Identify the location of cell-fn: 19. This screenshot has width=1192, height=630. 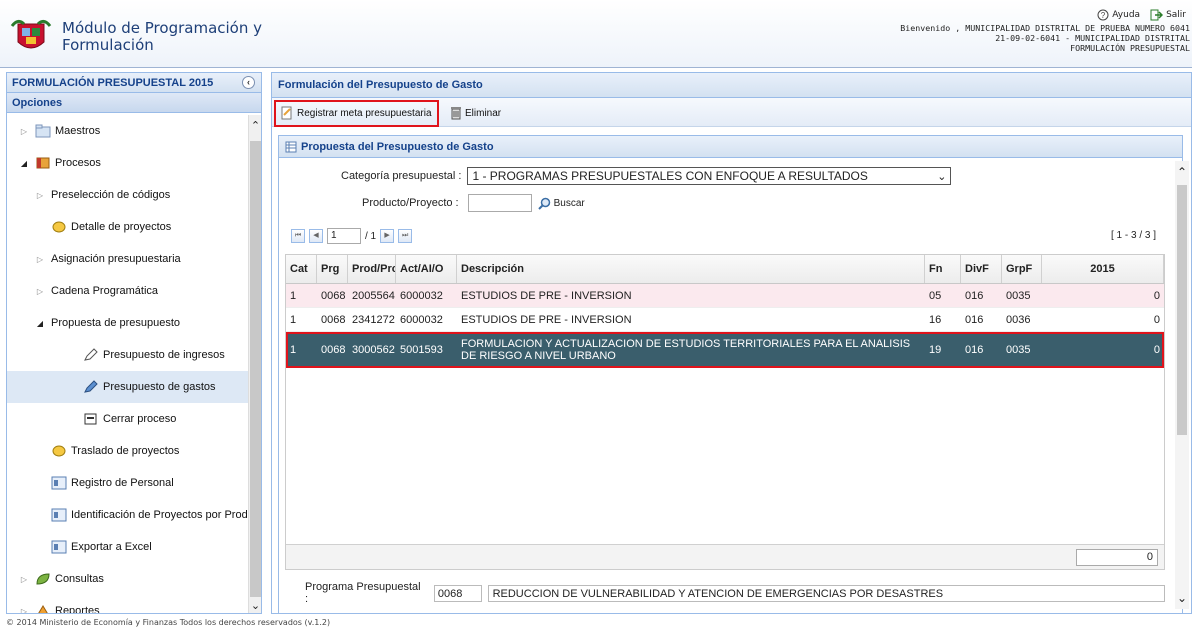
(935, 349).